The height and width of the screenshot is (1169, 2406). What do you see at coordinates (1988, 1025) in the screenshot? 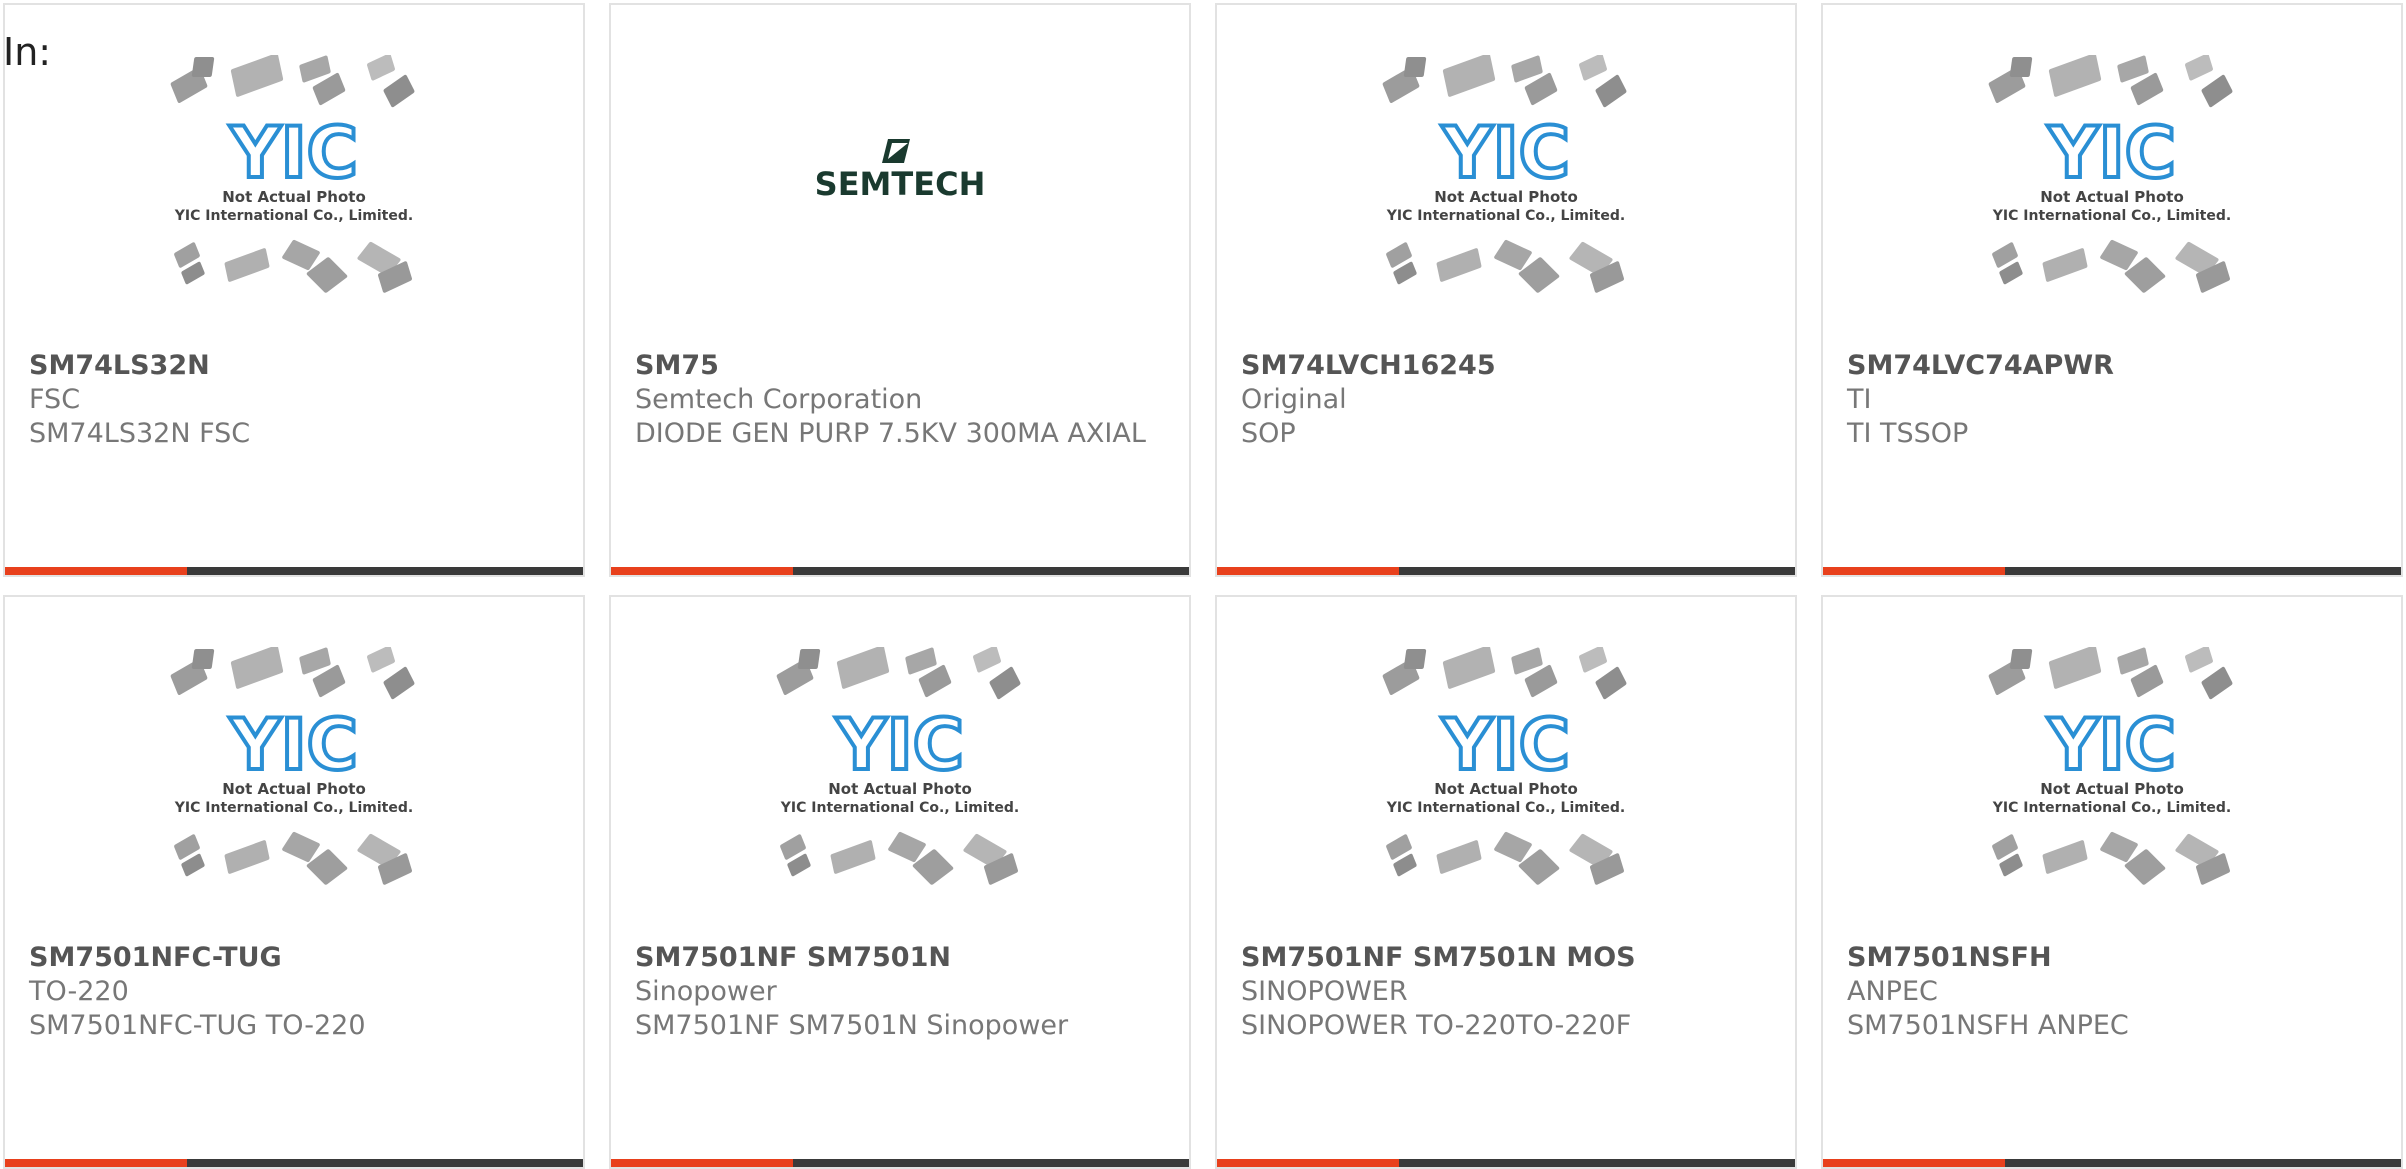
I see `description: SM7501NSFH ANPEC` at bounding box center [1988, 1025].